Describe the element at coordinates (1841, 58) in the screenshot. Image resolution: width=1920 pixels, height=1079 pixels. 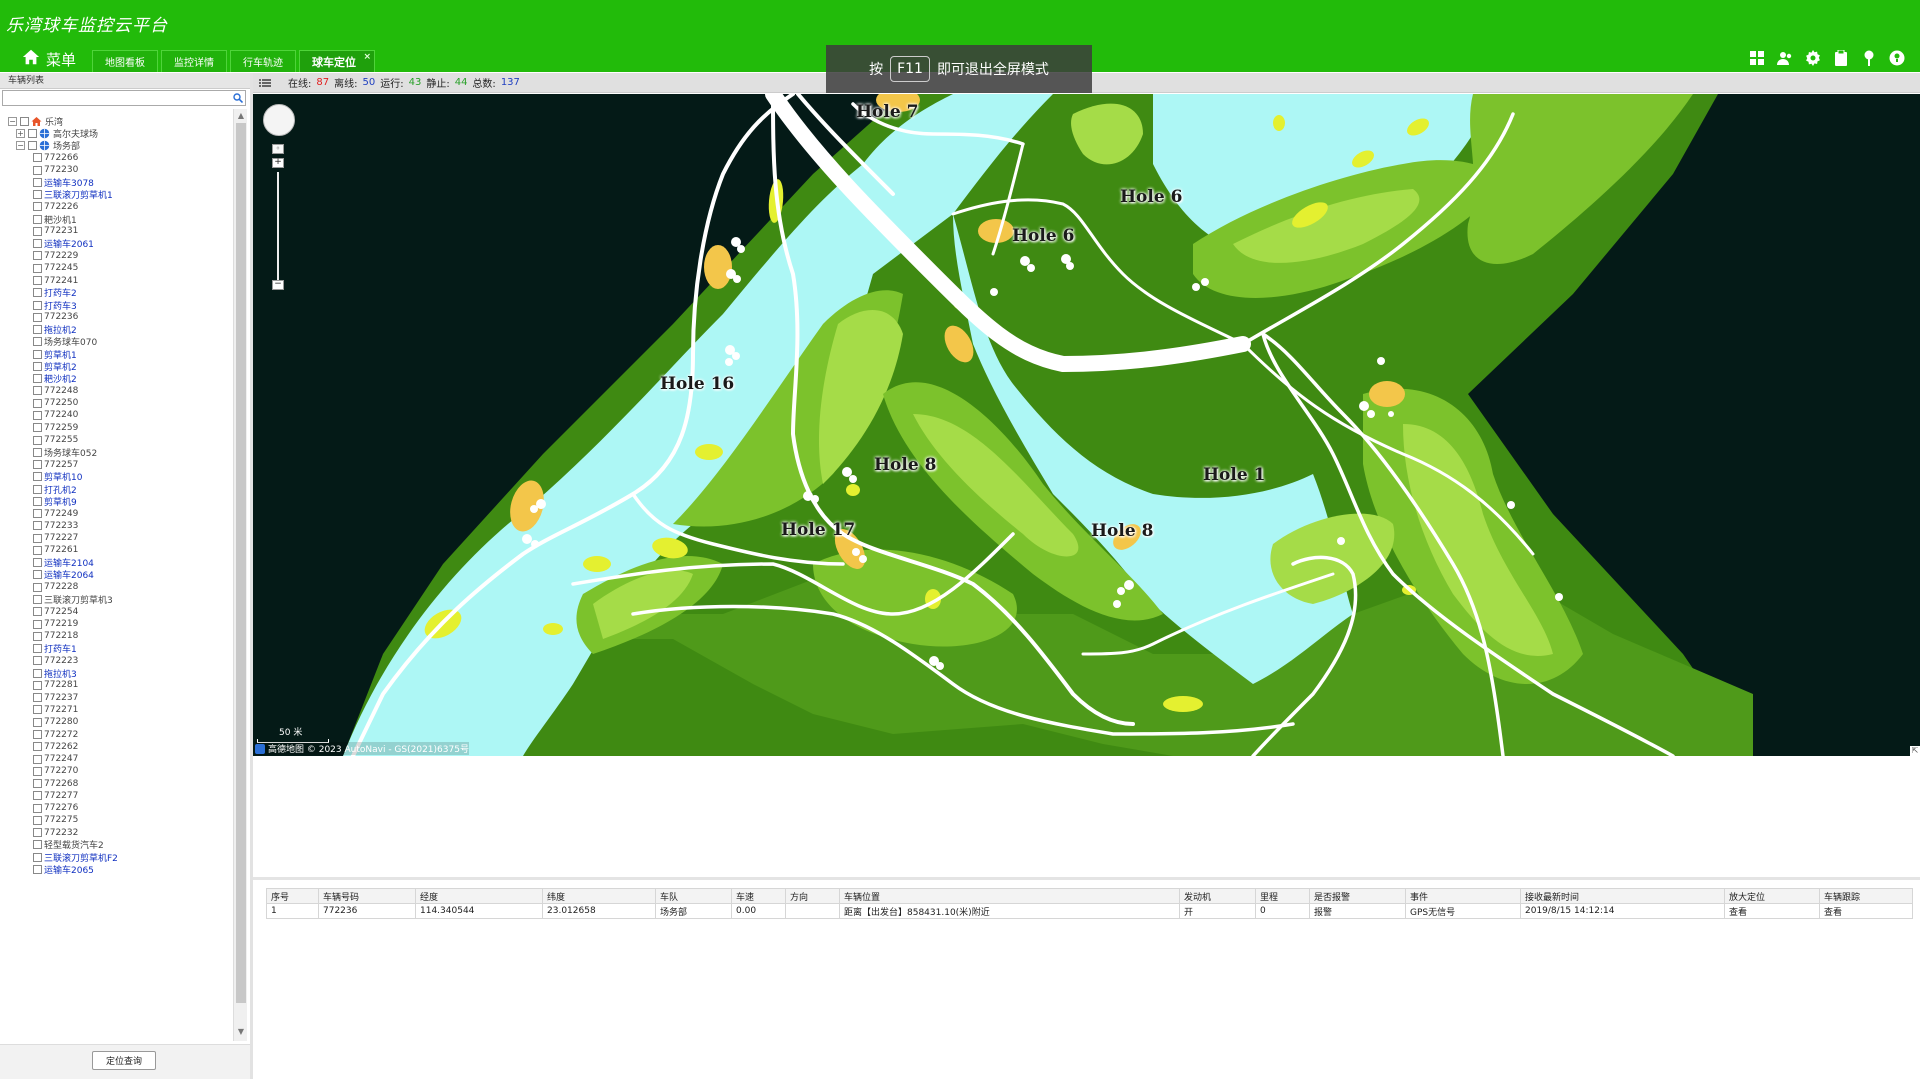
I see `clipboard-icon` at that location.